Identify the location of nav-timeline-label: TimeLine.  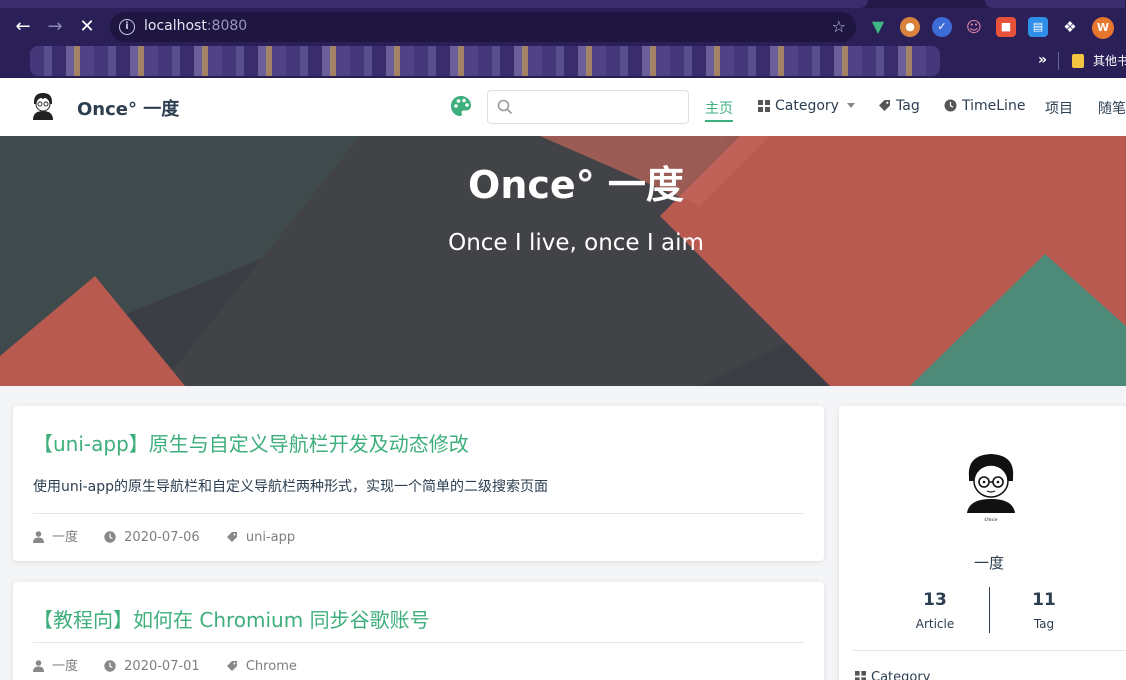
(994, 106).